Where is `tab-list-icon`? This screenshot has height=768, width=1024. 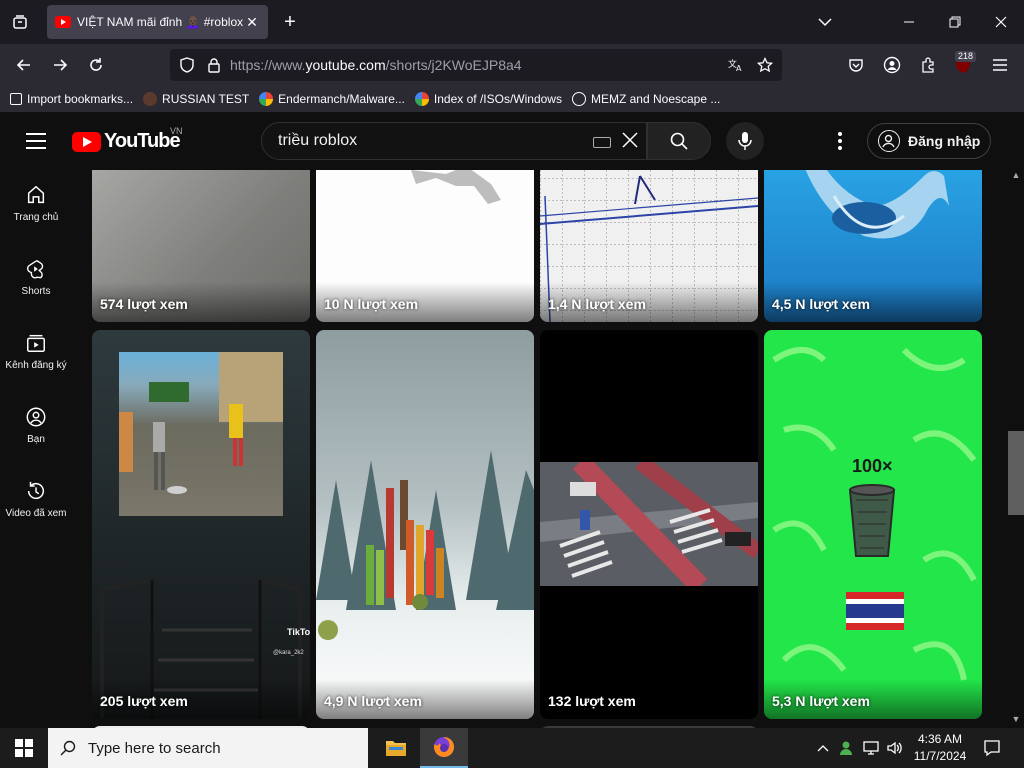
tab-list-icon is located at coordinates (20, 22).